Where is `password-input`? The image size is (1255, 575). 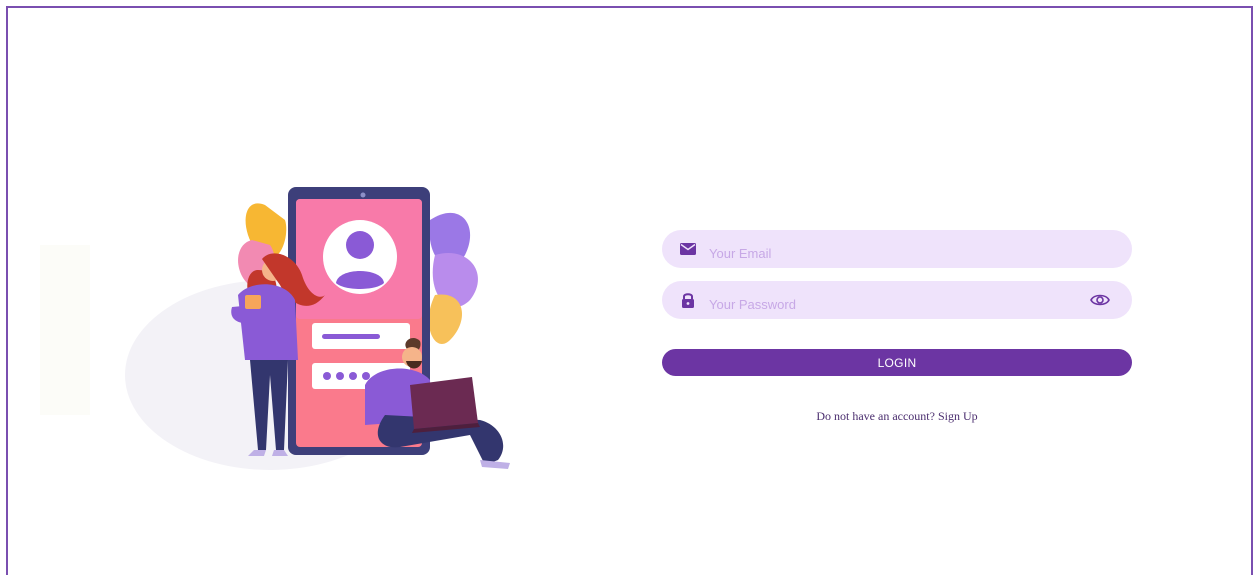 password-input is located at coordinates (894, 302).